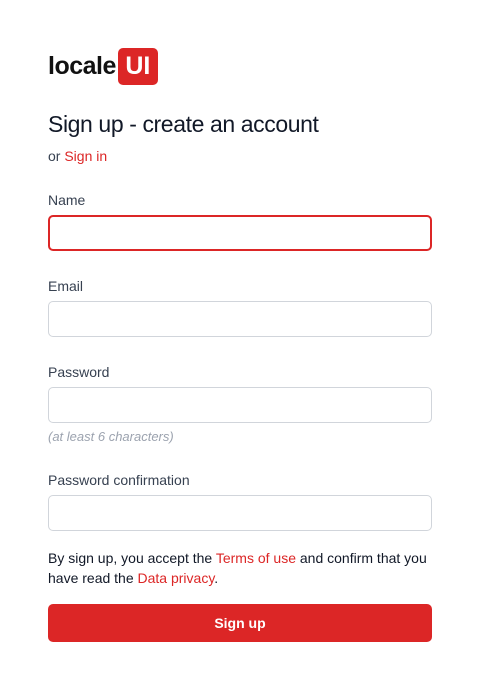 The image size is (480, 680). Describe the element at coordinates (82, 66) in the screenshot. I see `logo-text: locale` at that location.